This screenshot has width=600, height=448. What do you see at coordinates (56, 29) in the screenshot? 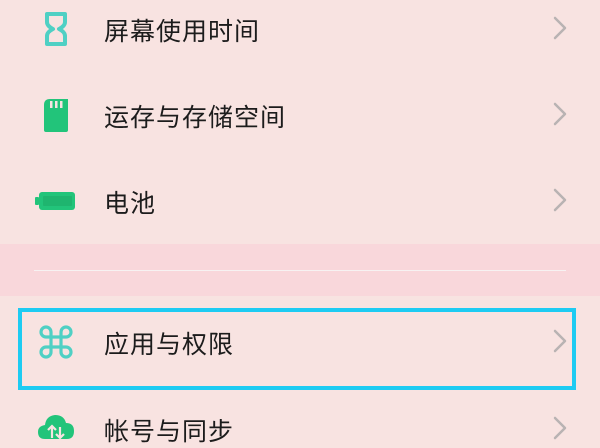
I see `hourglass-icon` at bounding box center [56, 29].